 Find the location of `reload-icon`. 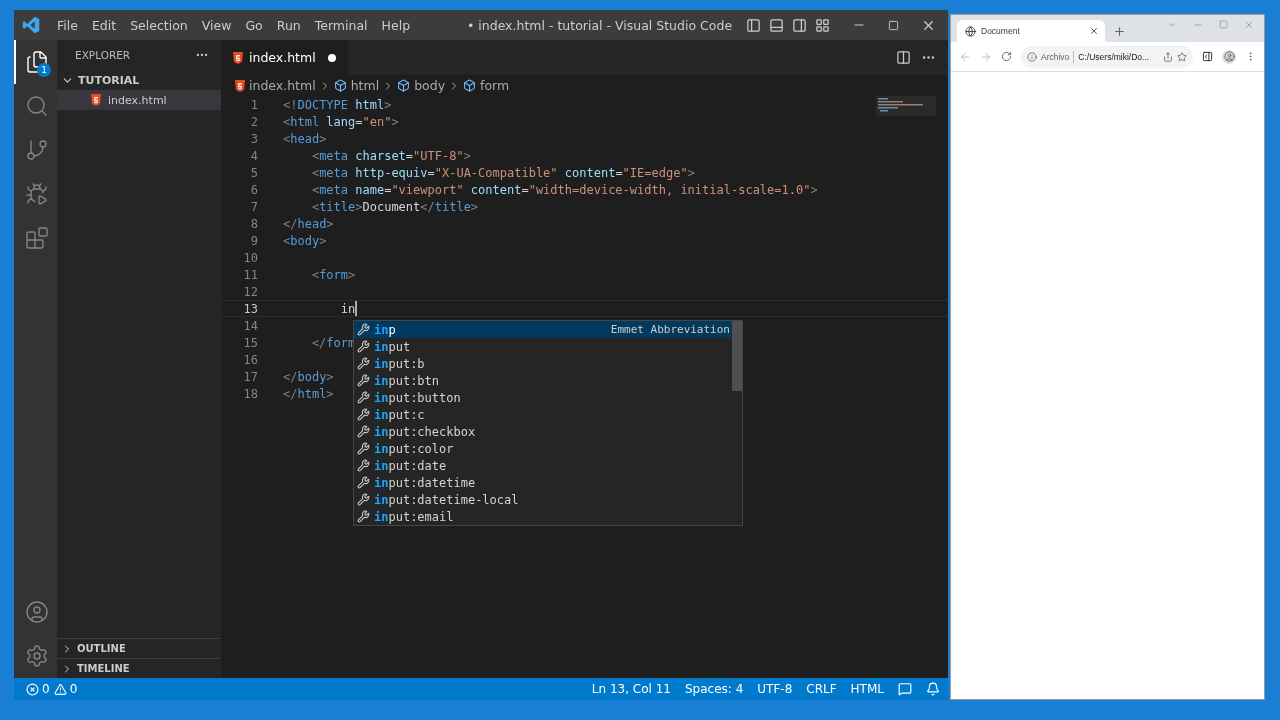

reload-icon is located at coordinates (1006, 56).